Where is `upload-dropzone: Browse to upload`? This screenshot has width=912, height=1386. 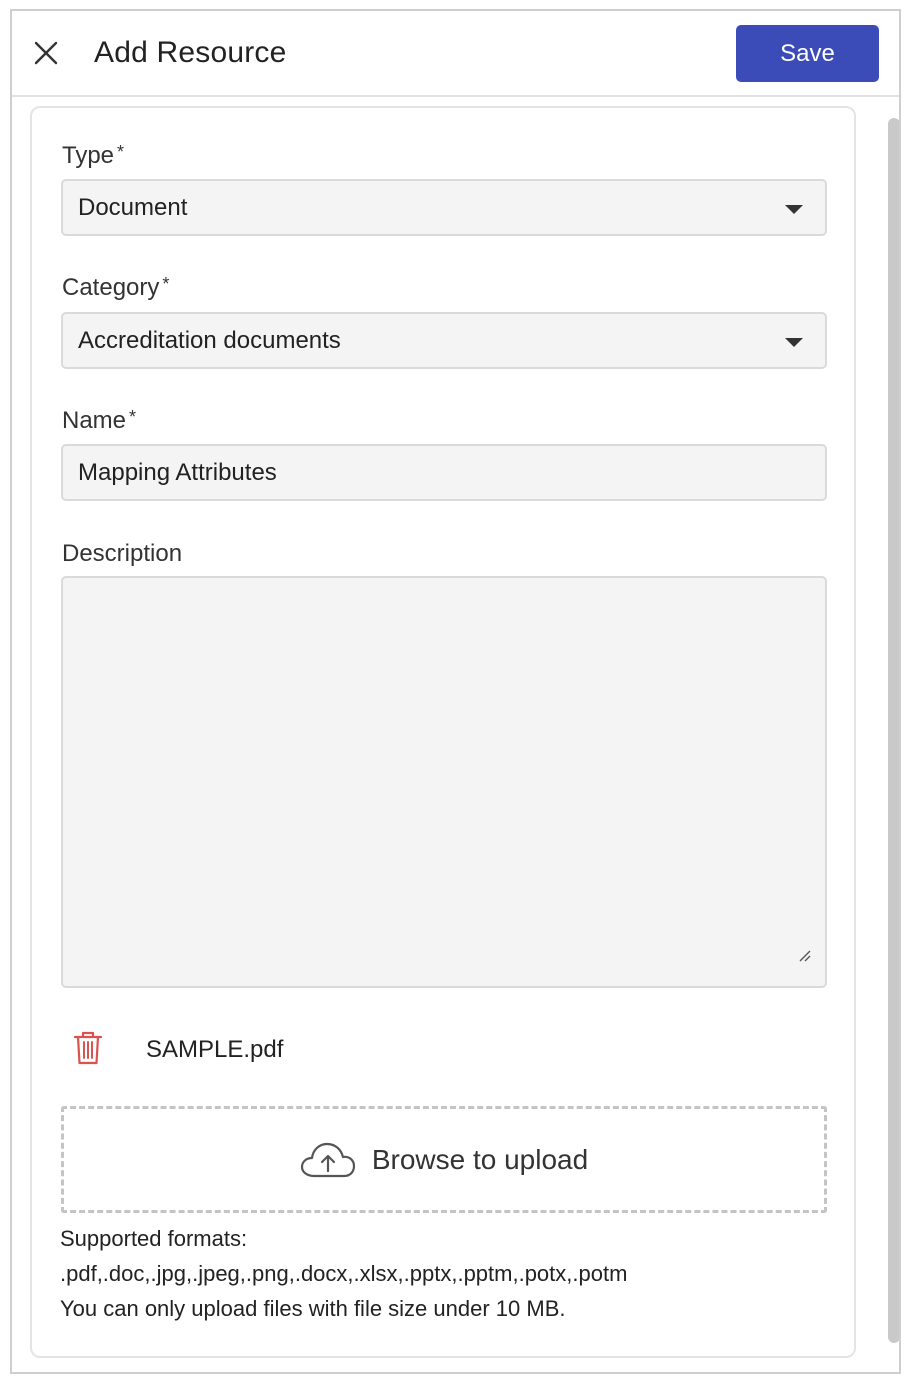 upload-dropzone: Browse to upload is located at coordinates (444, 1159).